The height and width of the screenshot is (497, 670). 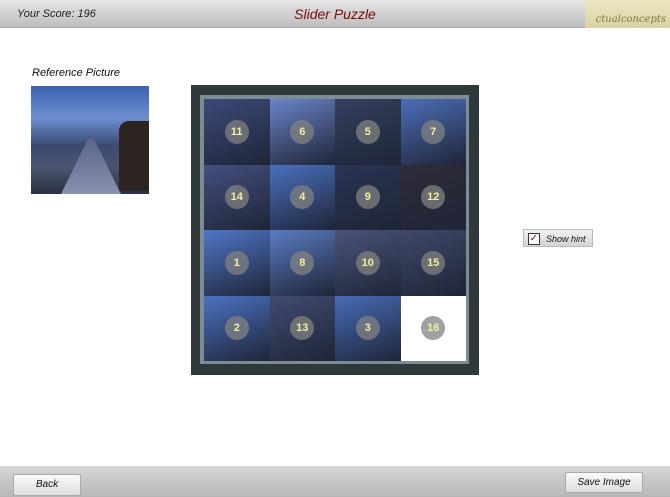 I want to click on tile-number: 9, so click(x=367, y=197).